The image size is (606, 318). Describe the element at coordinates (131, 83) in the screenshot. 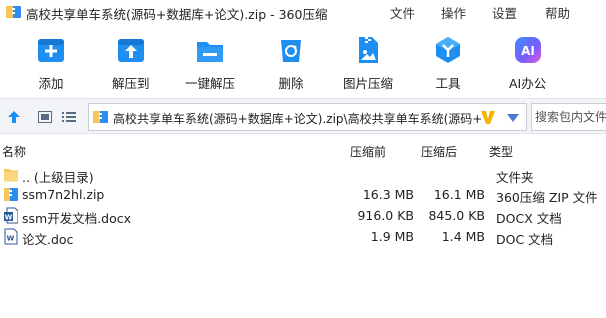

I see `extract-to-label: 解压到` at that location.